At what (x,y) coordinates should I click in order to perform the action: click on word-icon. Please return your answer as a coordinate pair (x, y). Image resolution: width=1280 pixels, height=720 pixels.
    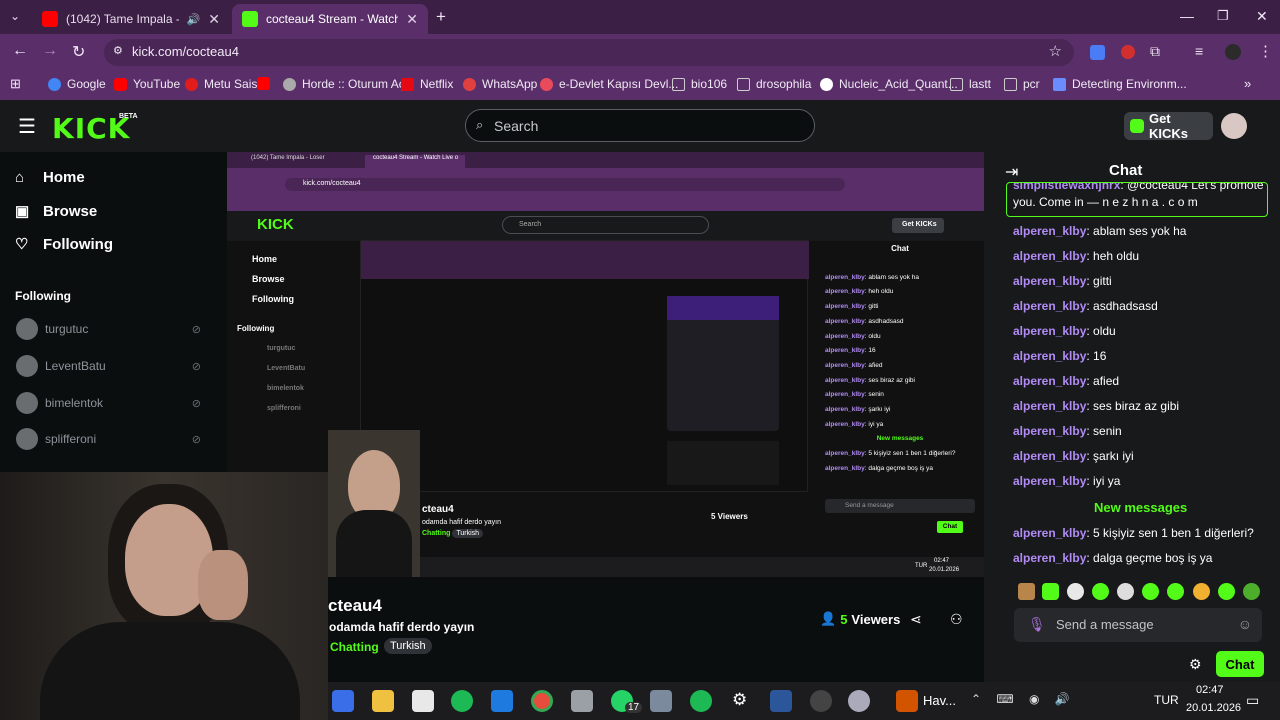
    Looking at the image, I should click on (781, 701).